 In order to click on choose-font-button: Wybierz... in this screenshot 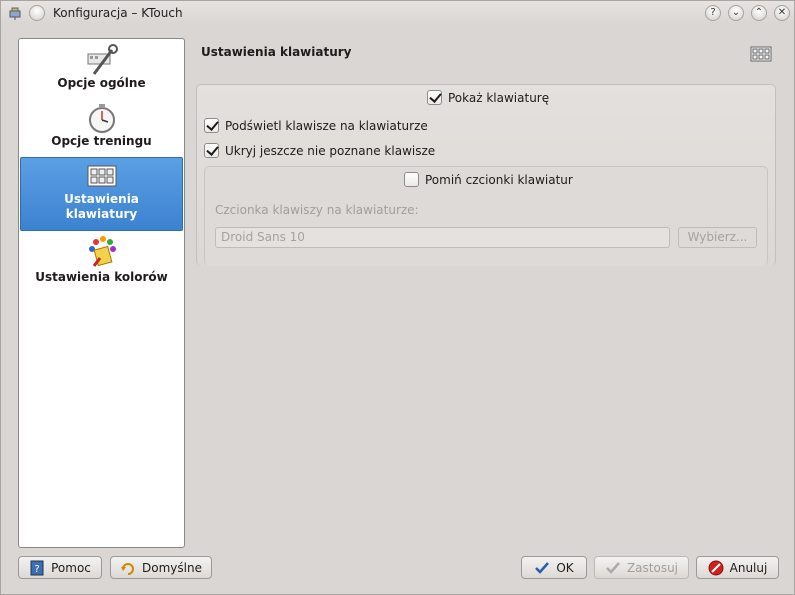, I will do `click(717, 237)`.